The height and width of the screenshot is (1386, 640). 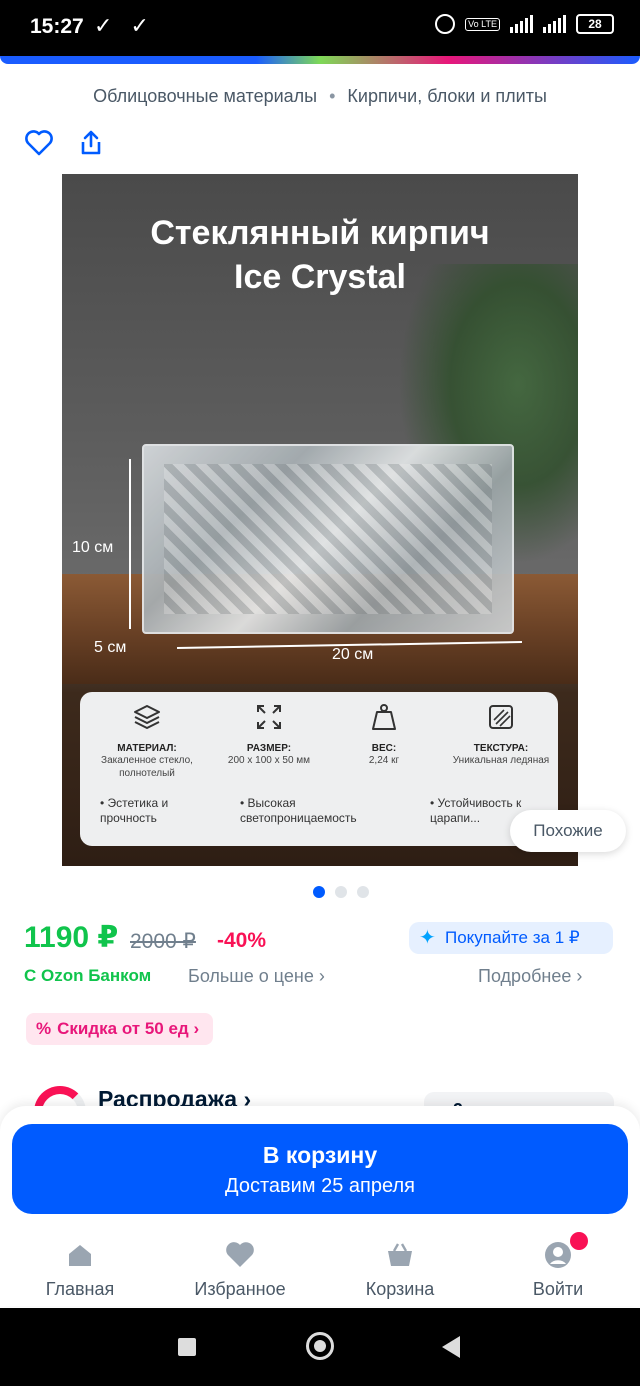 I want to click on back-icon, so click(x=451, y=1347).